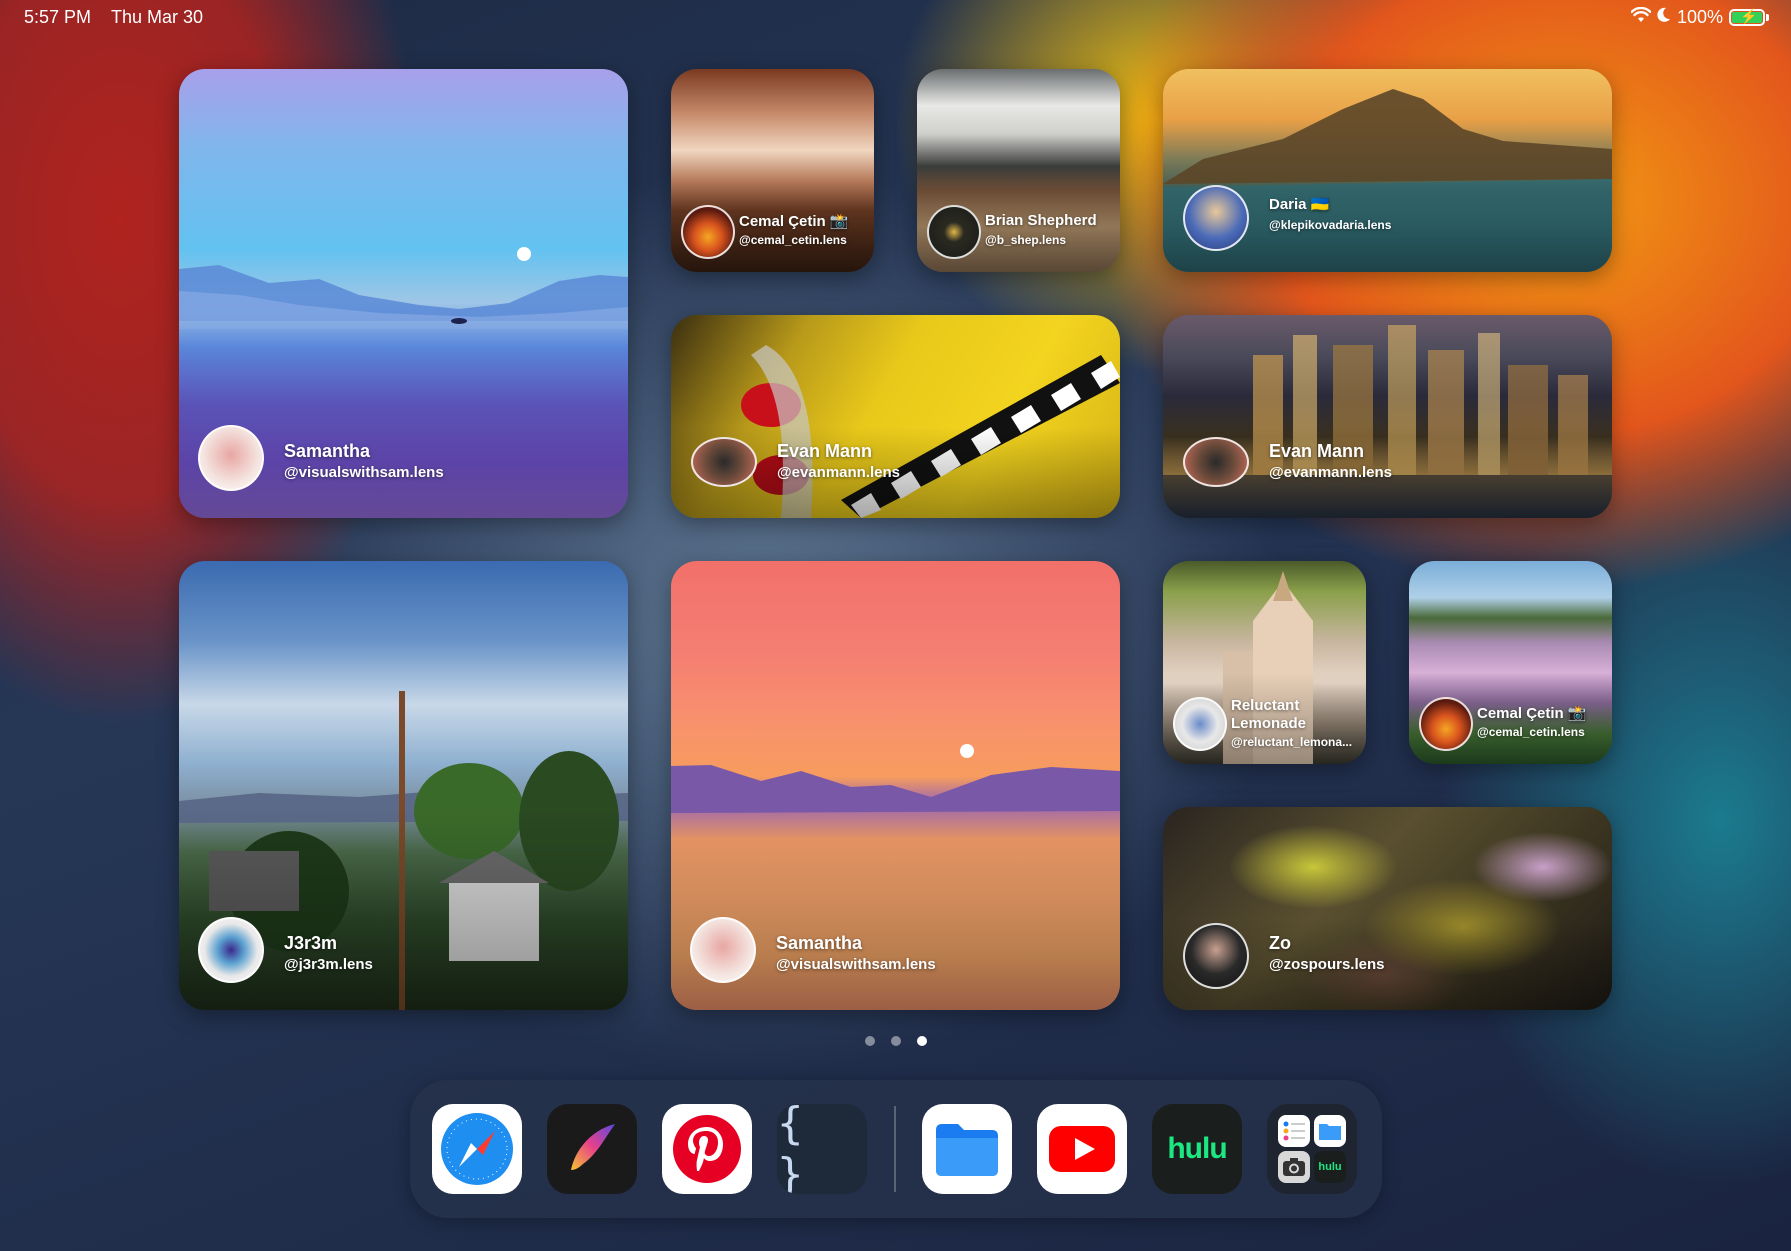 The width and height of the screenshot is (1791, 1251). I want to click on widget-handle: @zospours.lens, so click(1327, 964).